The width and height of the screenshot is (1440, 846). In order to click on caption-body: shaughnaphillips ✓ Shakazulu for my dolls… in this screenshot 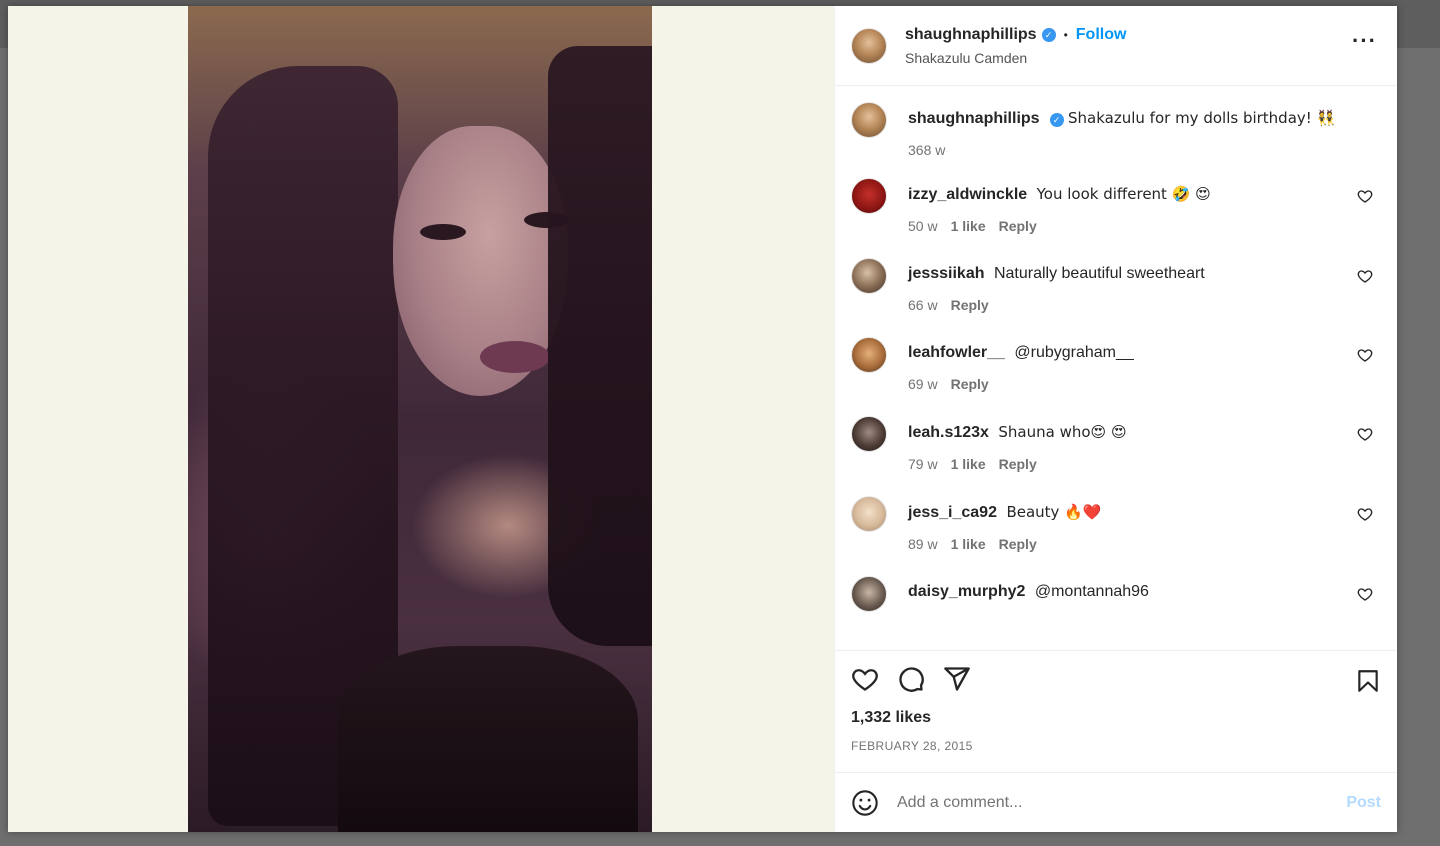, I will do `click(1144, 130)`.